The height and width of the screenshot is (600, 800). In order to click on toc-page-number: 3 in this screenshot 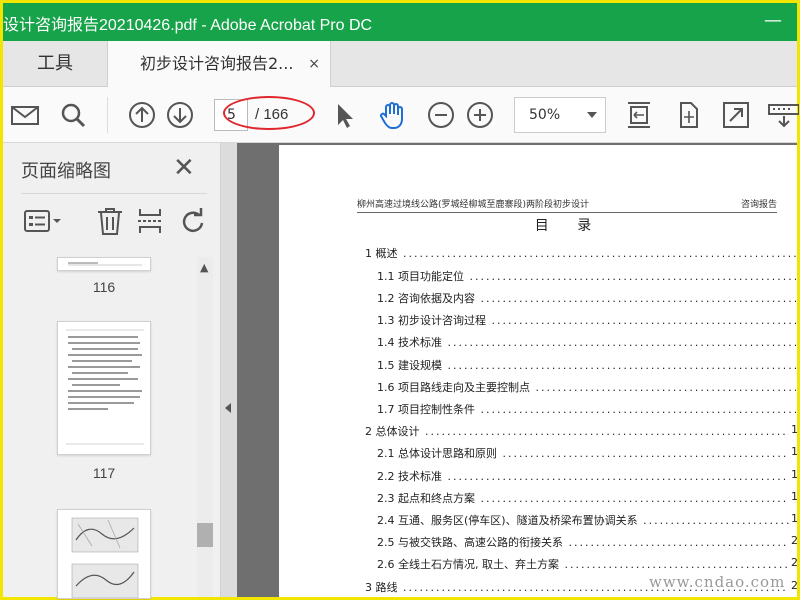, I will do `click(796, 318)`.